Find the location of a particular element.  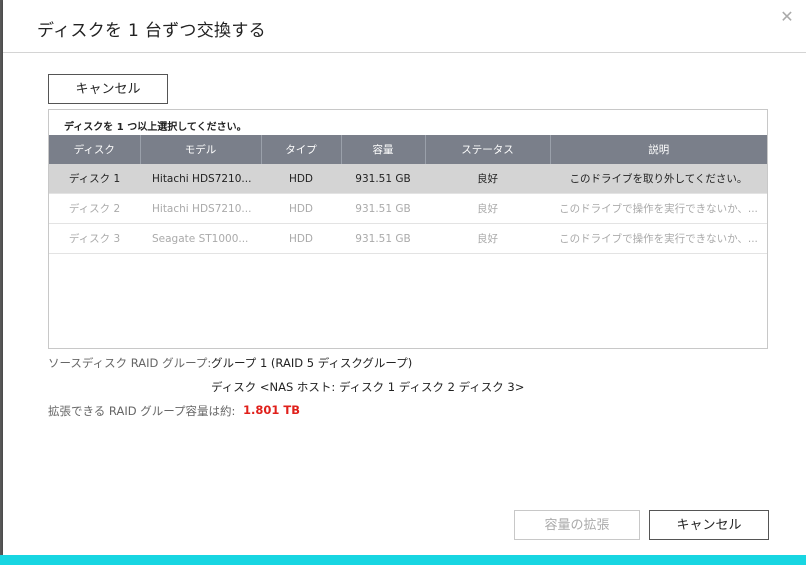

source-raid-label: ソースディスク RAID グループ: is located at coordinates (130, 363).